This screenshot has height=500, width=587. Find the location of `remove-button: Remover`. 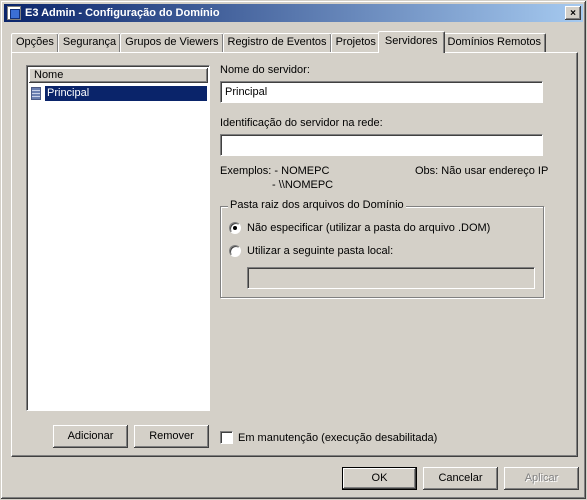

remove-button: Remover is located at coordinates (171, 436).